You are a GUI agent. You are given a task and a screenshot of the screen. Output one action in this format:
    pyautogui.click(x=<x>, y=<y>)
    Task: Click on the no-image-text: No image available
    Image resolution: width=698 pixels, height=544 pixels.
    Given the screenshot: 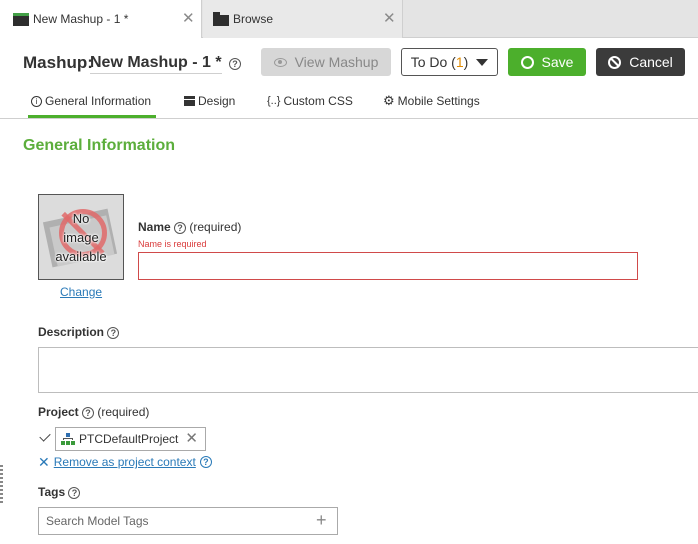 What is the action you would take?
    pyautogui.click(x=81, y=237)
    